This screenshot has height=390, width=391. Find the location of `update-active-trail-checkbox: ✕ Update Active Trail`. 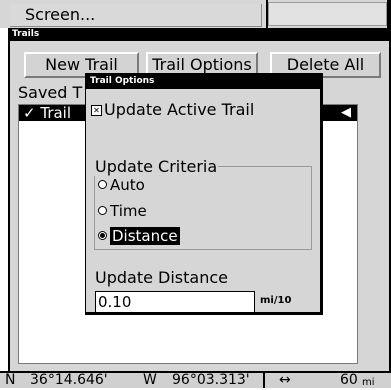

update-active-trail-checkbox: ✕ Update Active Trail is located at coordinates (172, 109).